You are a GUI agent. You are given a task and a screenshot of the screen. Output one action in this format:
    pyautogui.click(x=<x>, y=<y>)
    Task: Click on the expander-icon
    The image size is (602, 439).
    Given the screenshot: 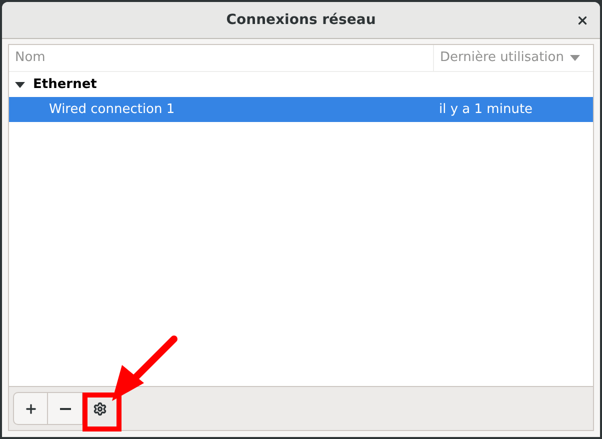 What is the action you would take?
    pyautogui.click(x=20, y=85)
    